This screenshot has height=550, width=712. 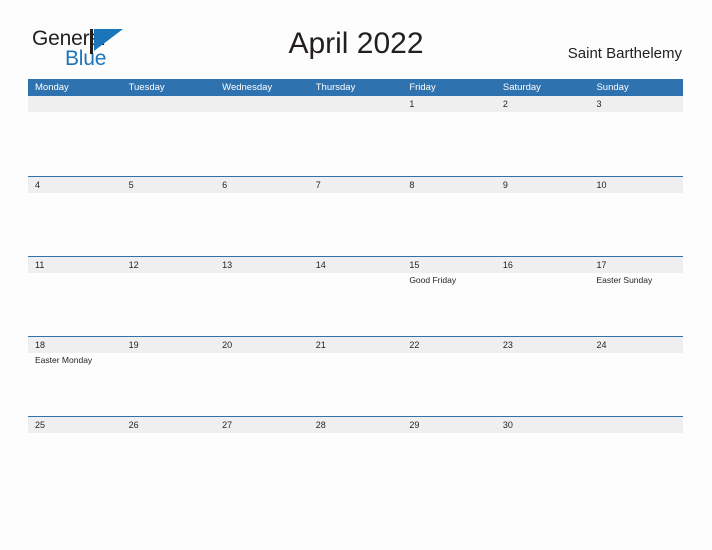 I want to click on day-event: Good Friday, so click(x=433, y=280).